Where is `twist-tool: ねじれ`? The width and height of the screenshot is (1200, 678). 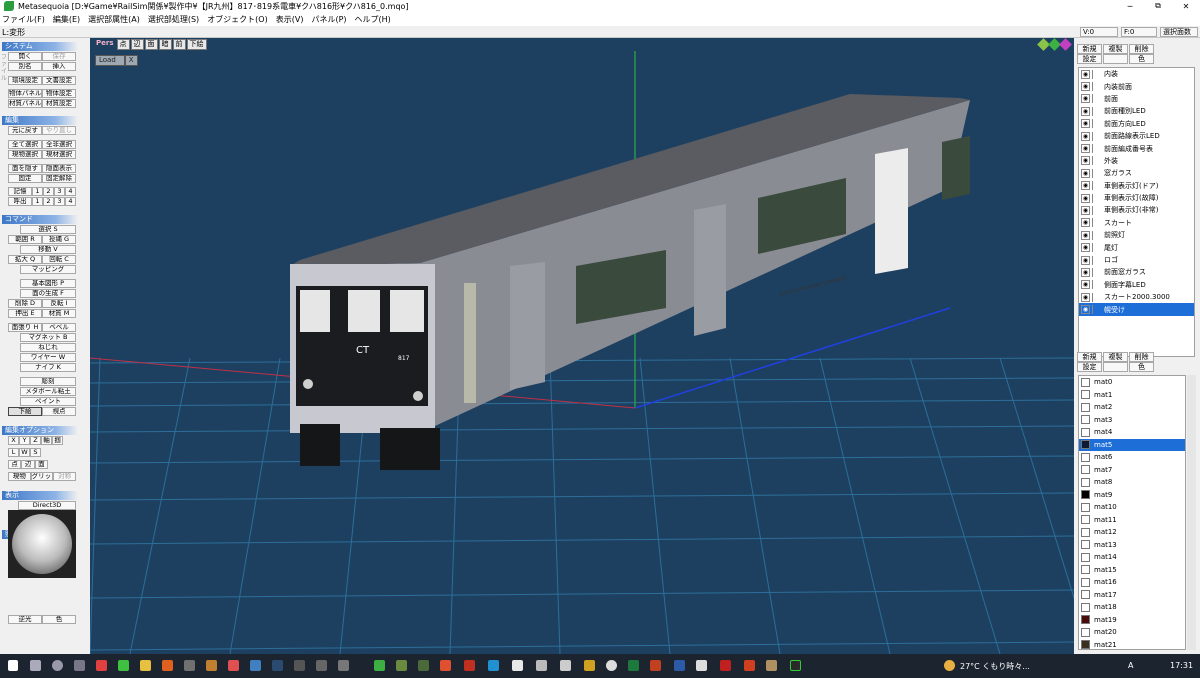 twist-tool: ねじれ is located at coordinates (48, 347).